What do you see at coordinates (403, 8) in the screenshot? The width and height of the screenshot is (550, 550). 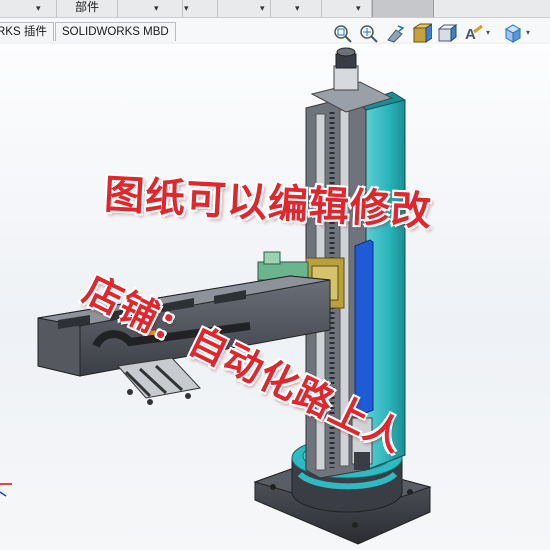 I see `toolbar-active-button` at bounding box center [403, 8].